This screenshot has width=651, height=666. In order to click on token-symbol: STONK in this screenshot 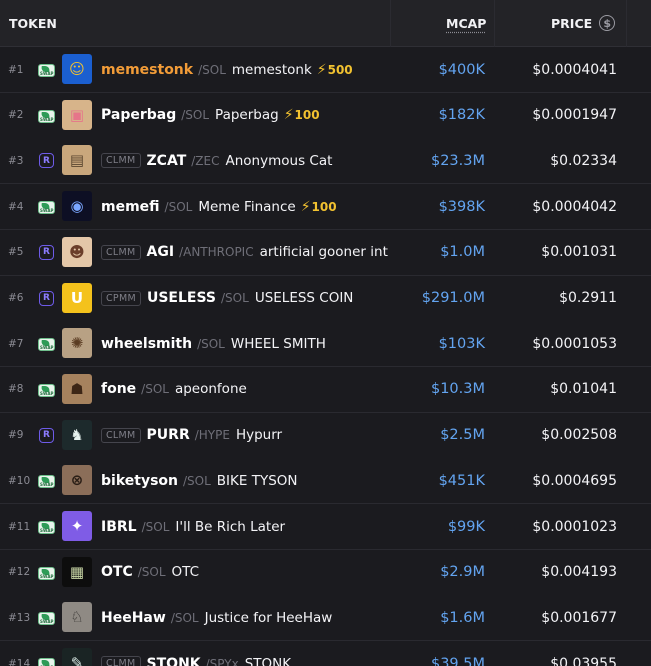, I will do `click(174, 661)`.